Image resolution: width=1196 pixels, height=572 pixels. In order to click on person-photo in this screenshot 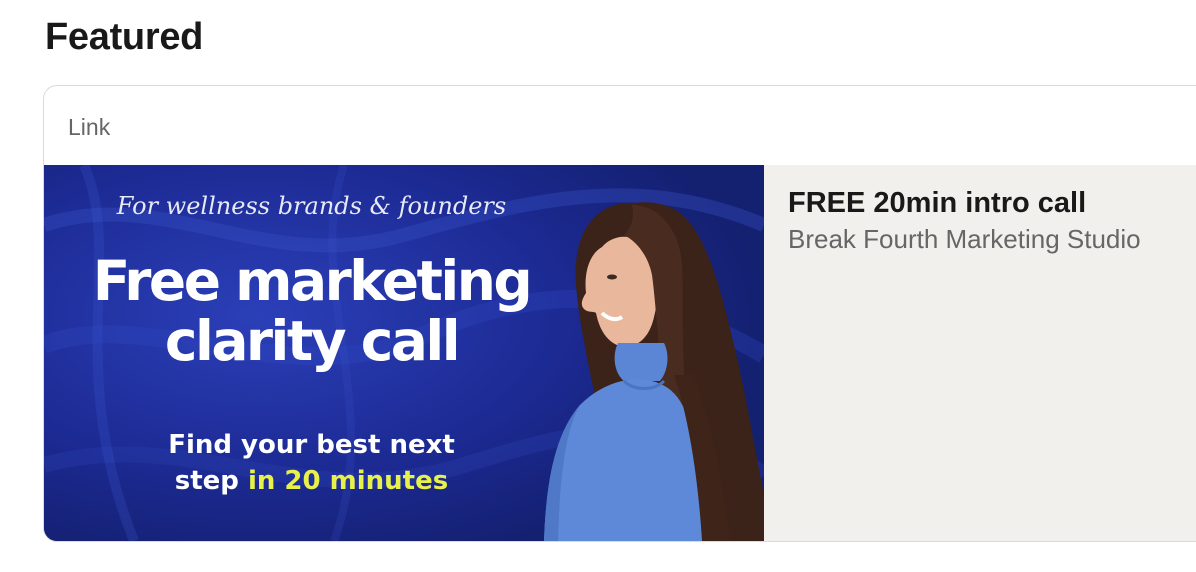, I will do `click(654, 371)`.